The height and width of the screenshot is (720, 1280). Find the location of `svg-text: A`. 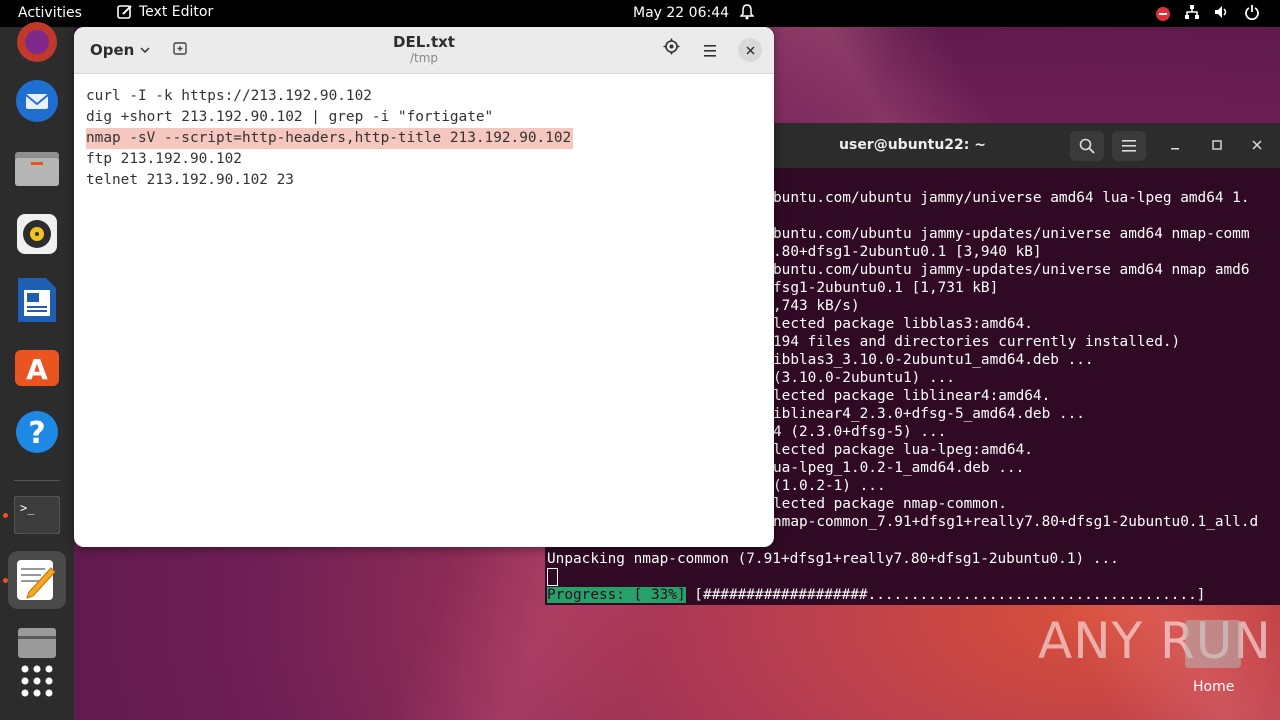

svg-text: A is located at coordinates (37, 369).